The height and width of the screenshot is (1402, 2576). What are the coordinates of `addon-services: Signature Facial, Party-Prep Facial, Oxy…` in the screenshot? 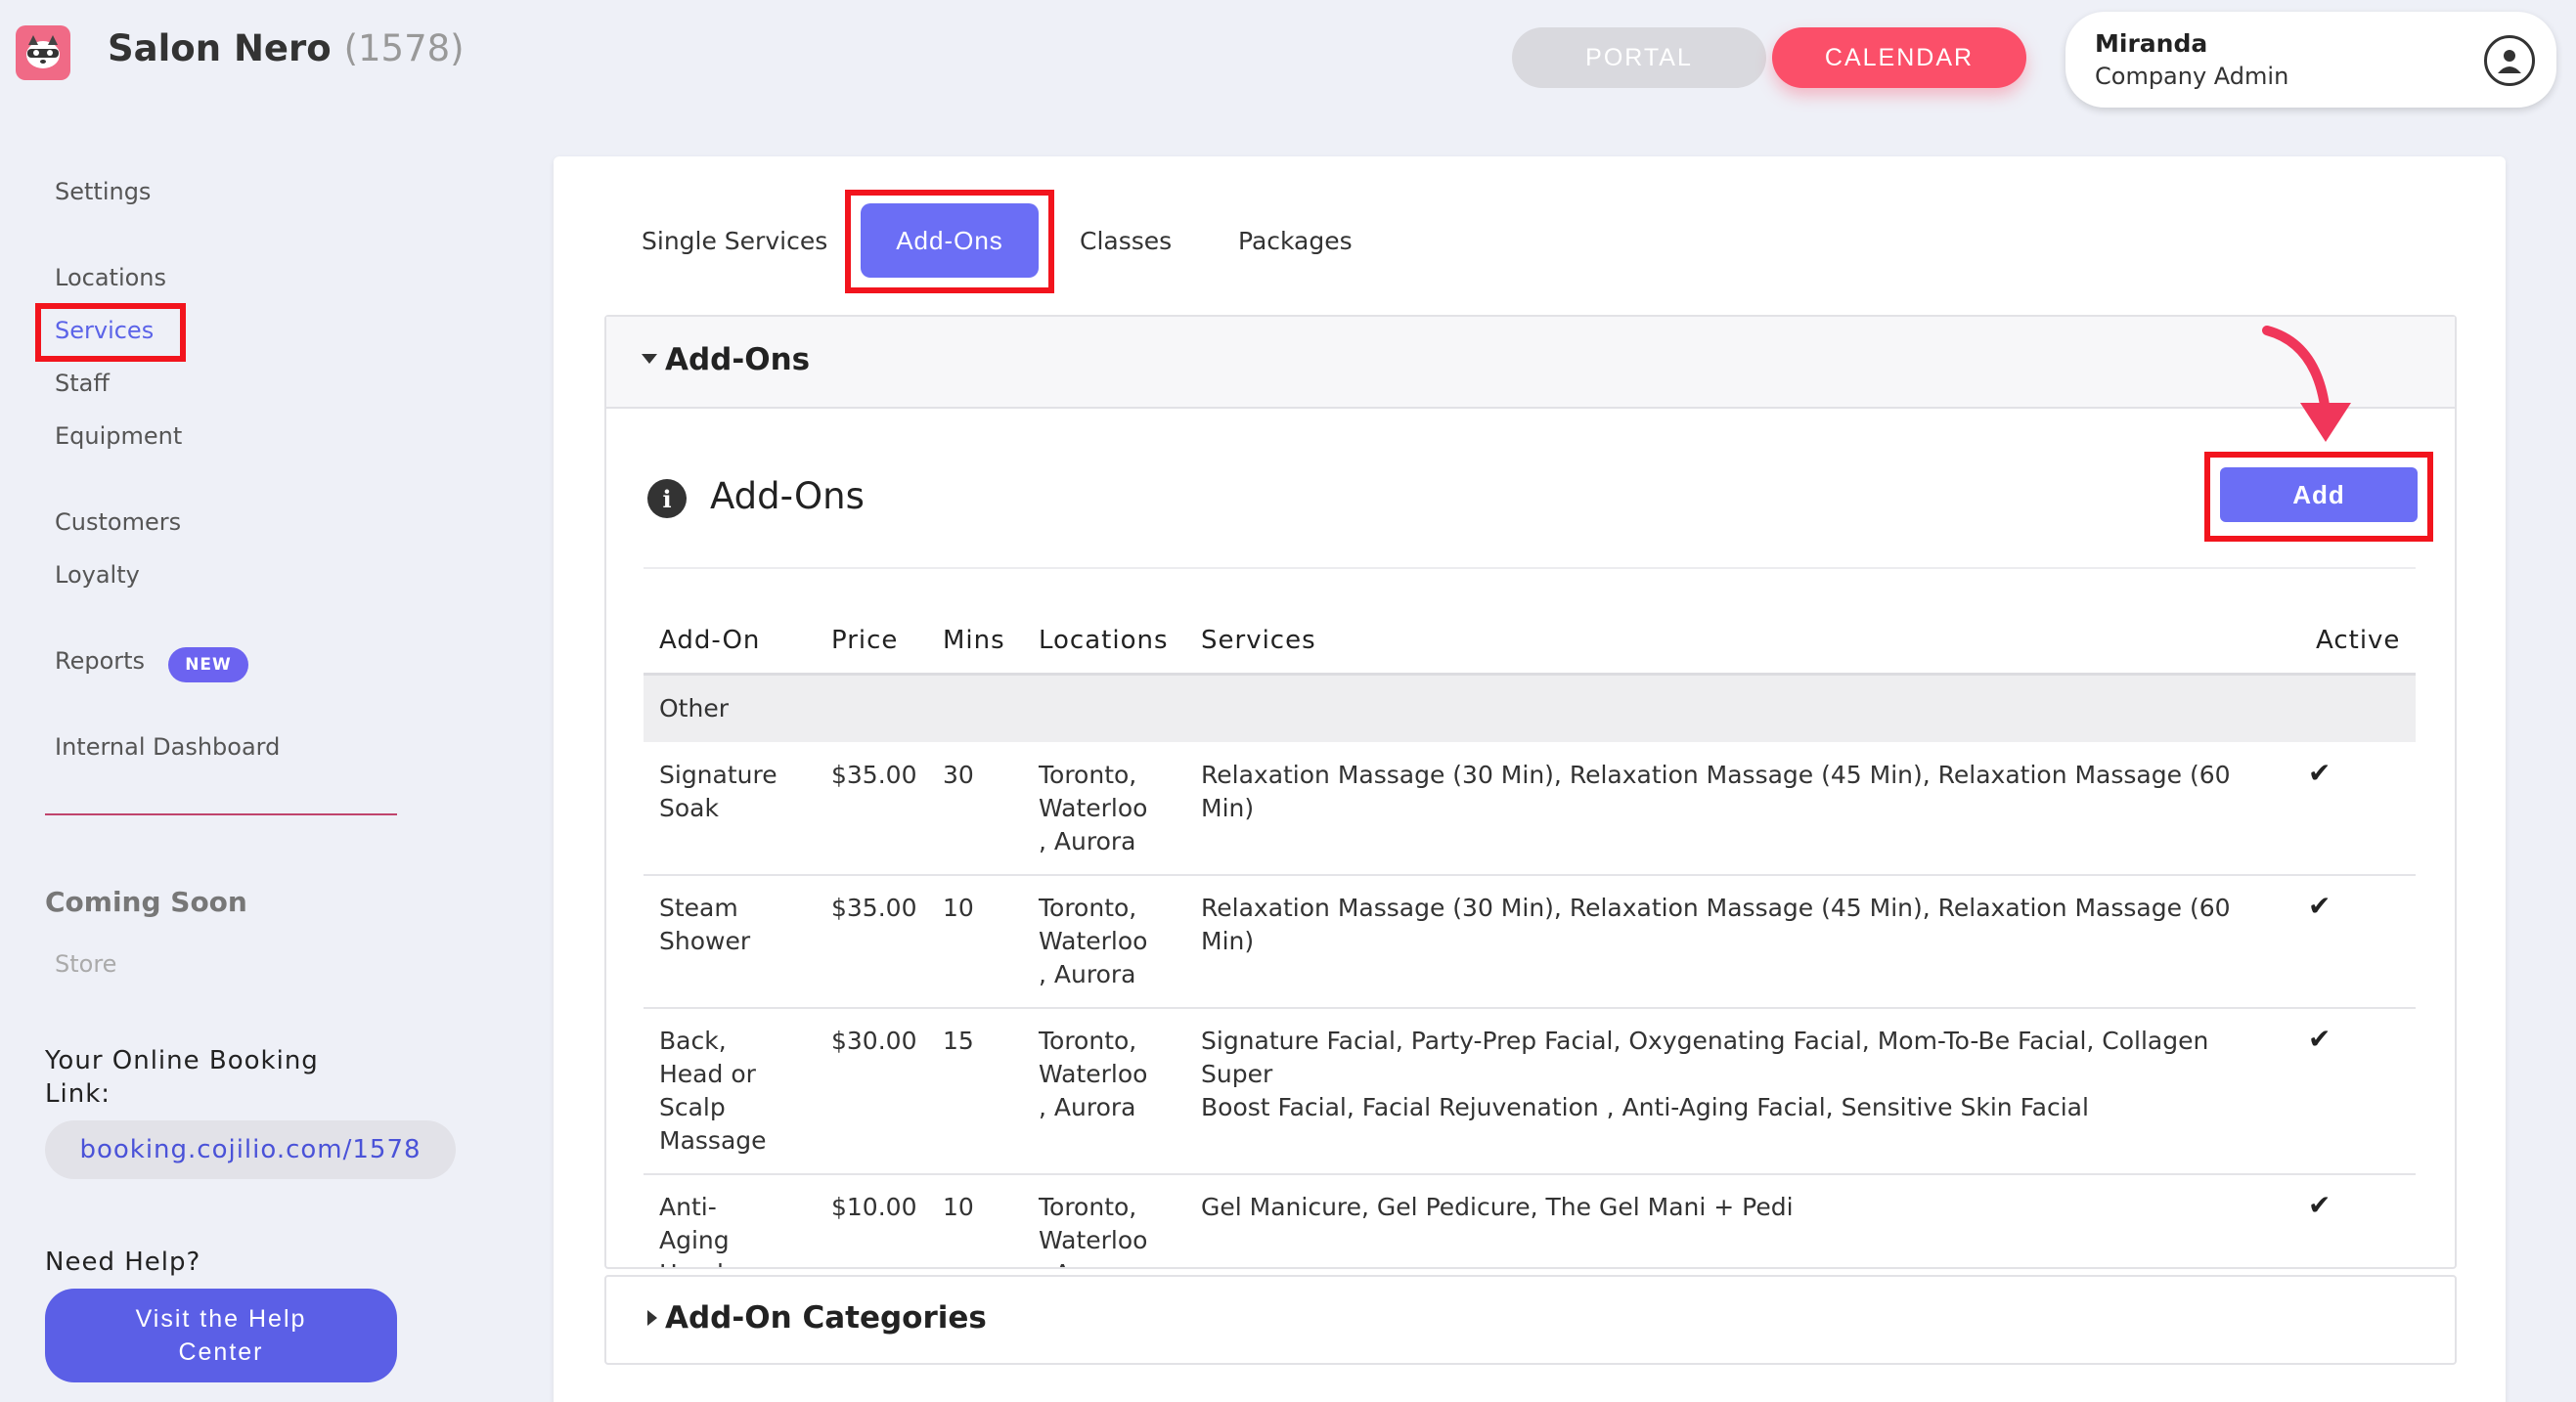 It's located at (1705, 1074).